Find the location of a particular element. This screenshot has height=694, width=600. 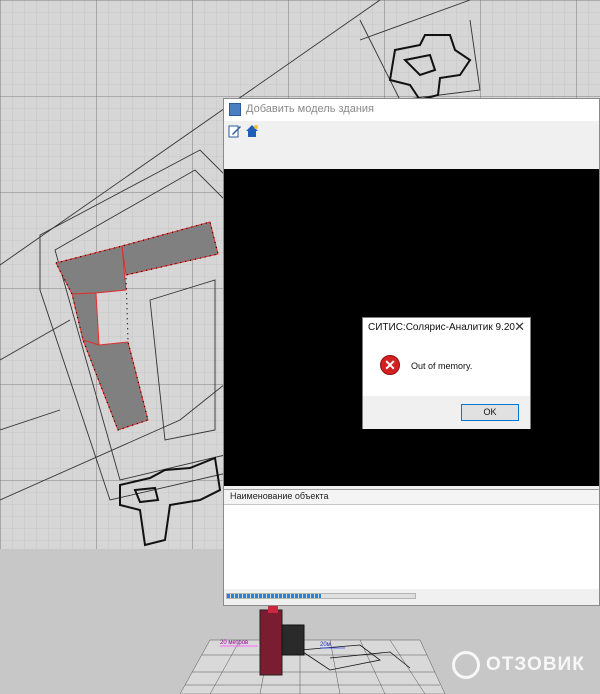

watermark-text: ОТЗОВИК is located at coordinates (535, 664).